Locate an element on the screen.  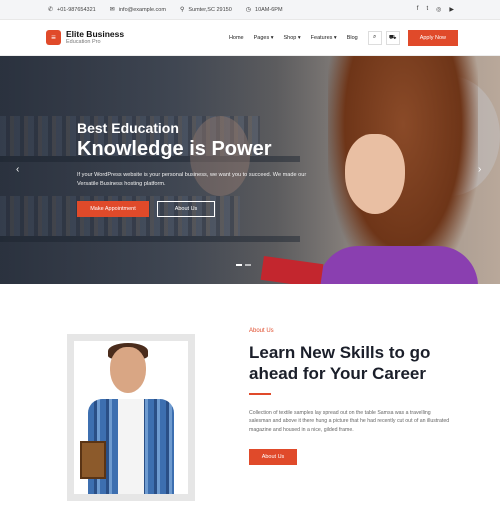
about-photo-head is located at coordinates (128, 370).